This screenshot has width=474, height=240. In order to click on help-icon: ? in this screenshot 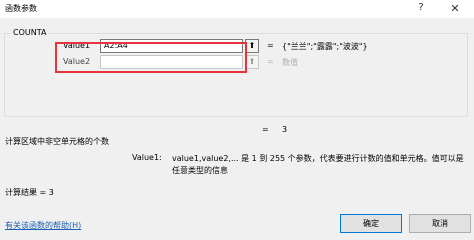, I will do `click(421, 9)`.